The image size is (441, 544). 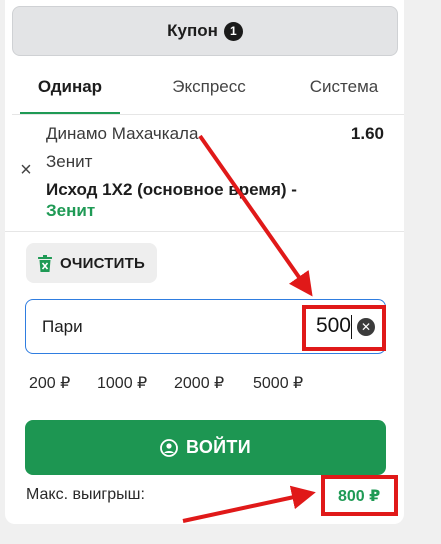 I want to click on stake-input: Пари 500 ✕, so click(x=205, y=326).